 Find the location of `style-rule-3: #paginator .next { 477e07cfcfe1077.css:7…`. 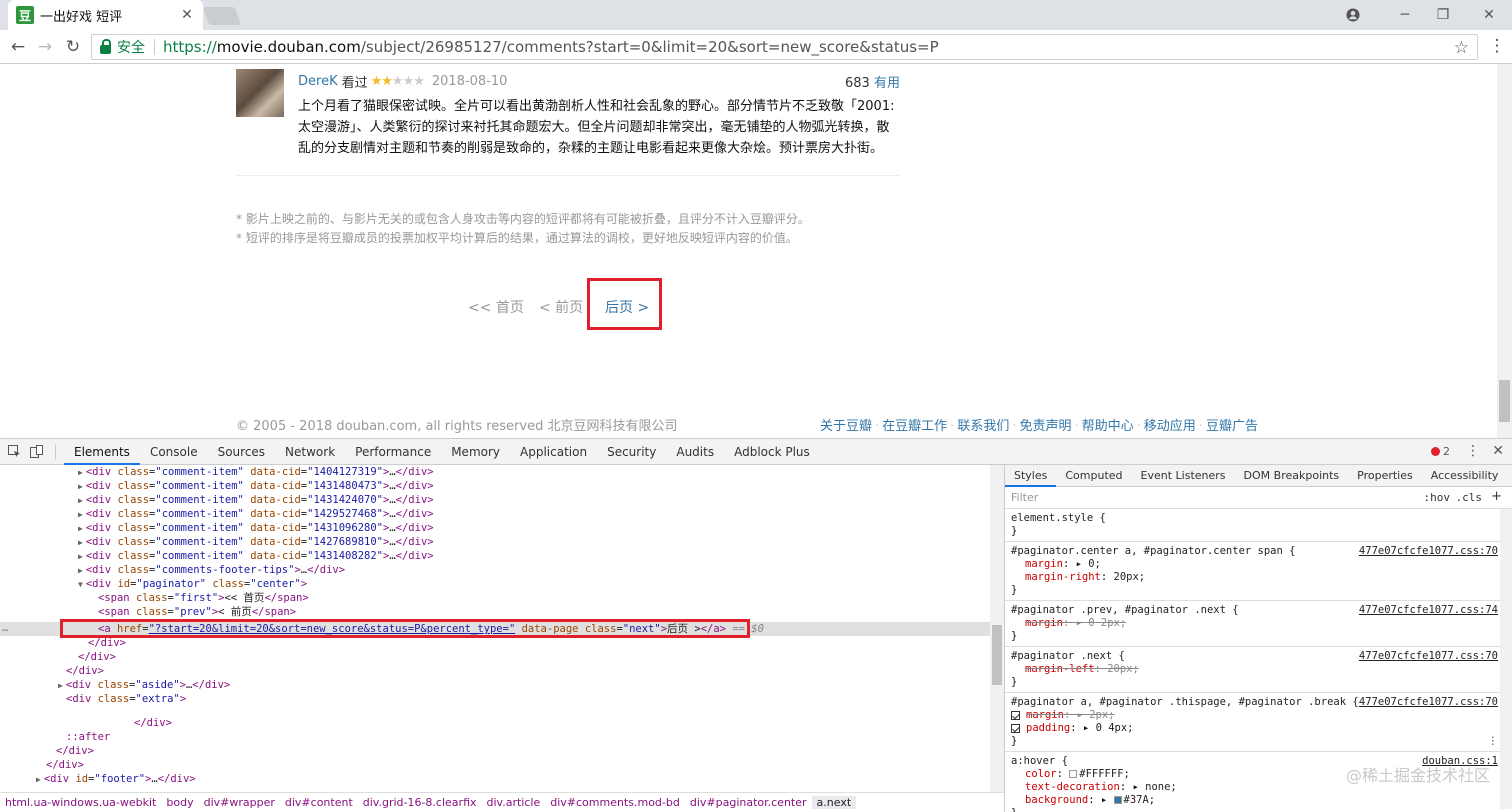

style-rule-3: #paginator .next { 477e07cfcfe1077.css:7… is located at coordinates (1258, 670).